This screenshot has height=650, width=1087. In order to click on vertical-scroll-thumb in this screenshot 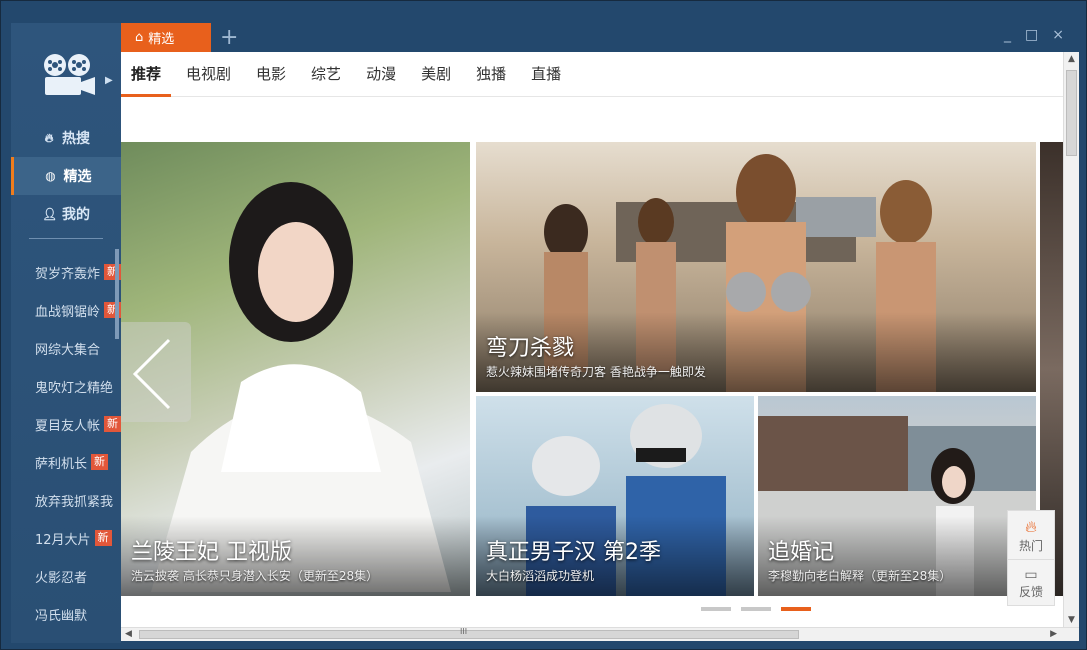, I will do `click(1071, 113)`.